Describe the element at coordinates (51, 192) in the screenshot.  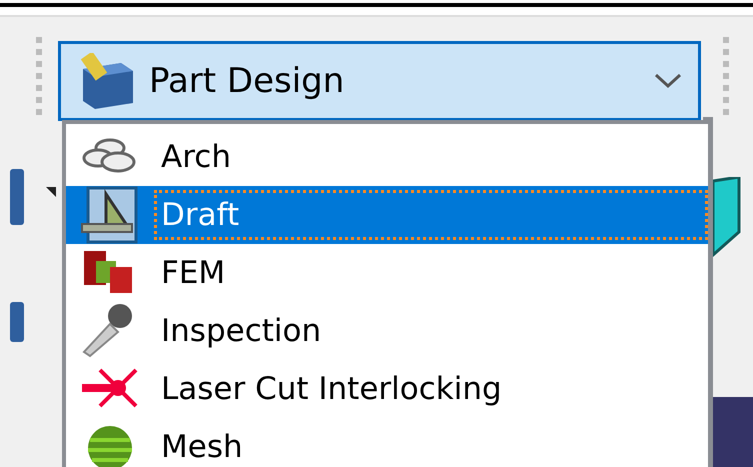
I see `caret-icon` at that location.